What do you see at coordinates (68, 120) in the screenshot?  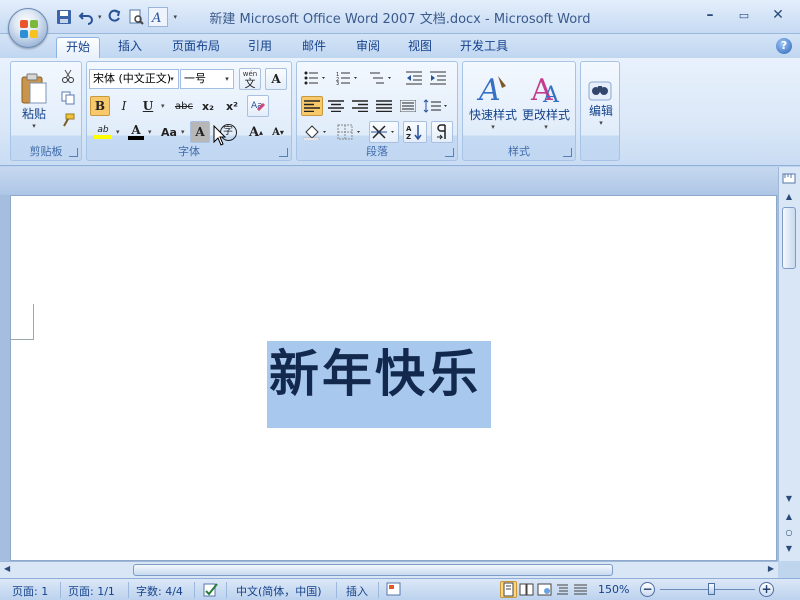 I see `format-painter-button` at bounding box center [68, 120].